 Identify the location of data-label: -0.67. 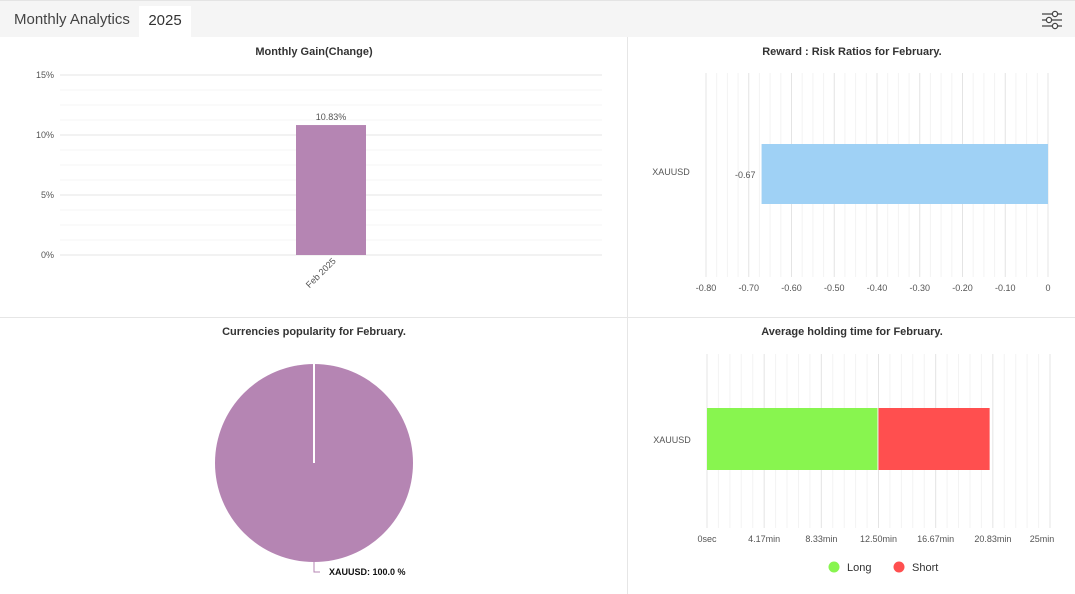
(745, 175).